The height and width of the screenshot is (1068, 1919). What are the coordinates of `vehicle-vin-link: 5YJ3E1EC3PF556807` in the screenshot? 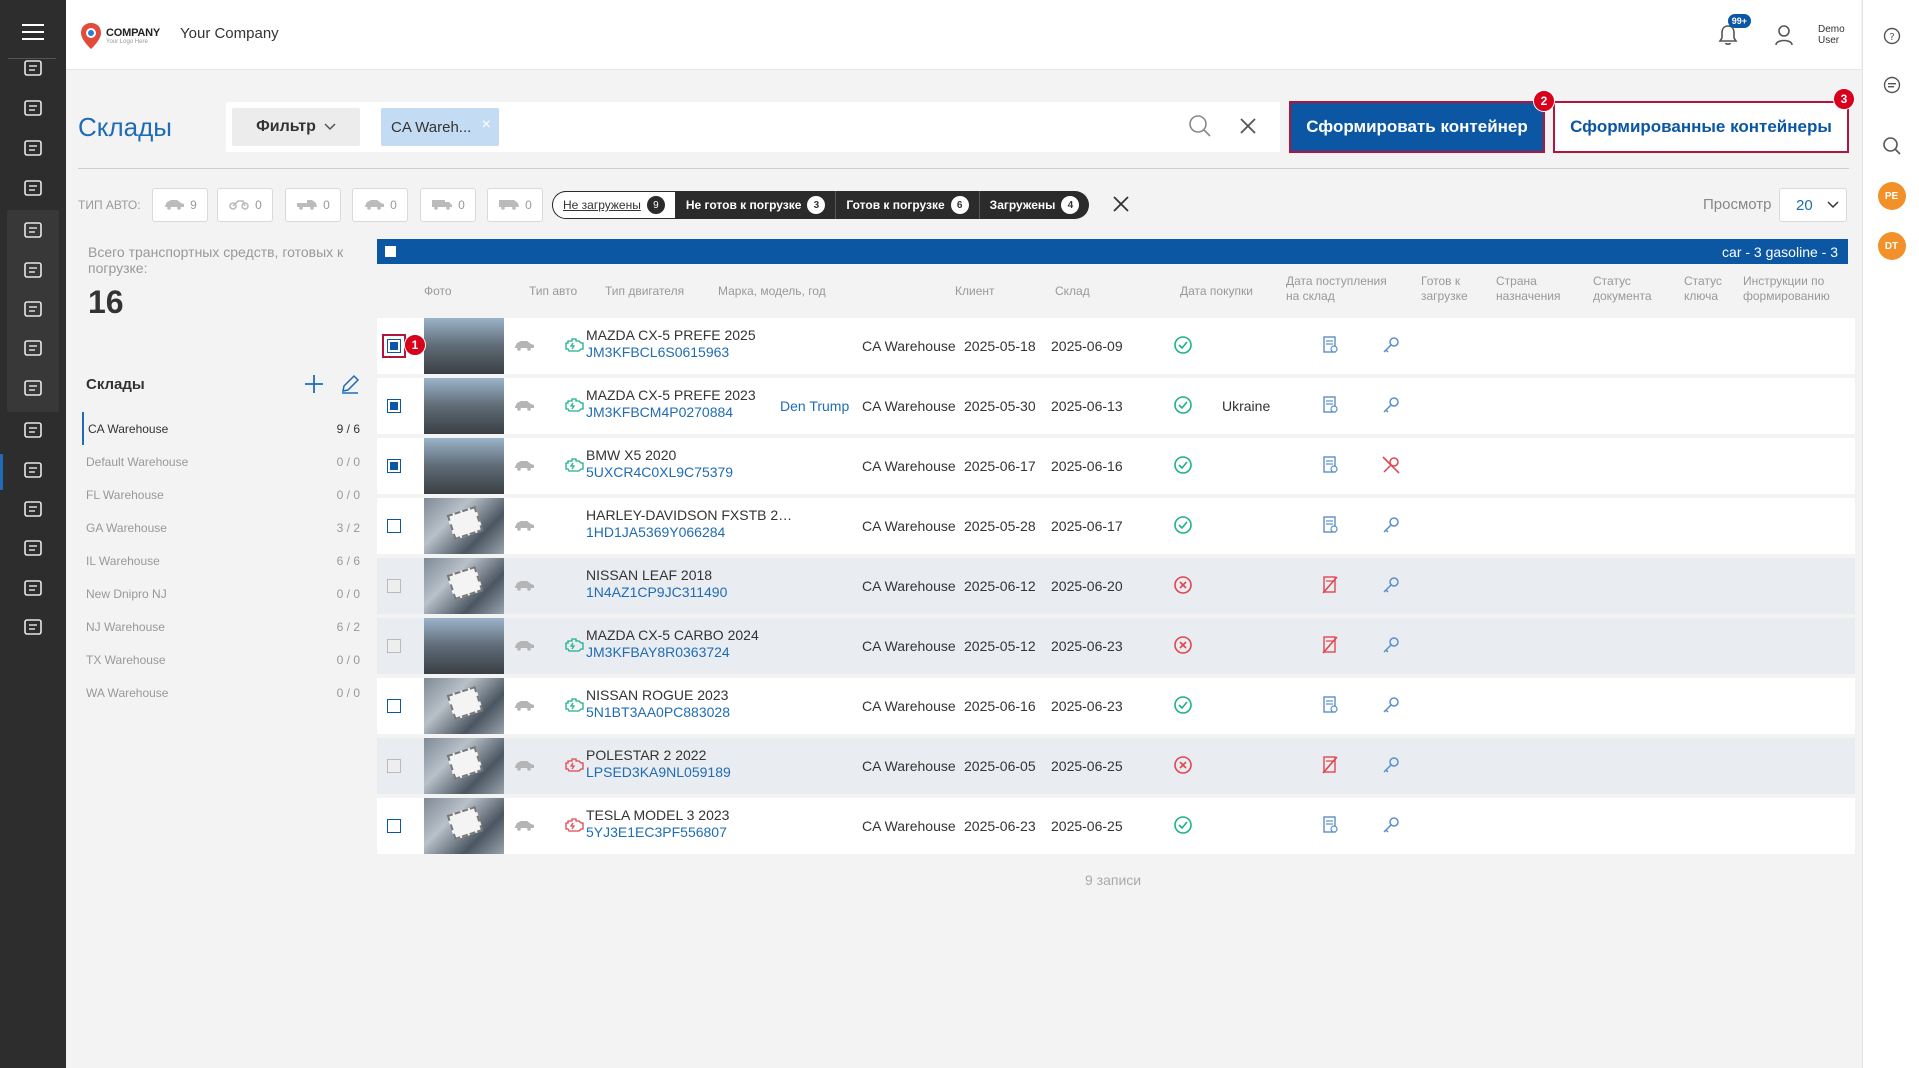 It's located at (691, 832).